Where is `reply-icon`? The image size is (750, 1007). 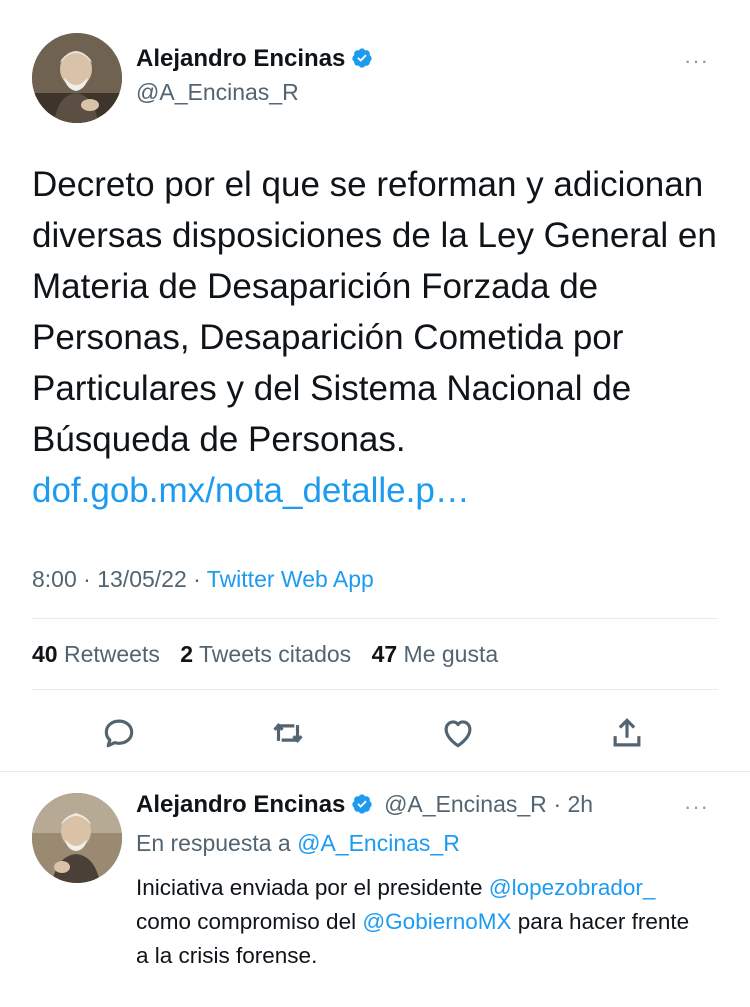
reply-icon is located at coordinates (119, 733).